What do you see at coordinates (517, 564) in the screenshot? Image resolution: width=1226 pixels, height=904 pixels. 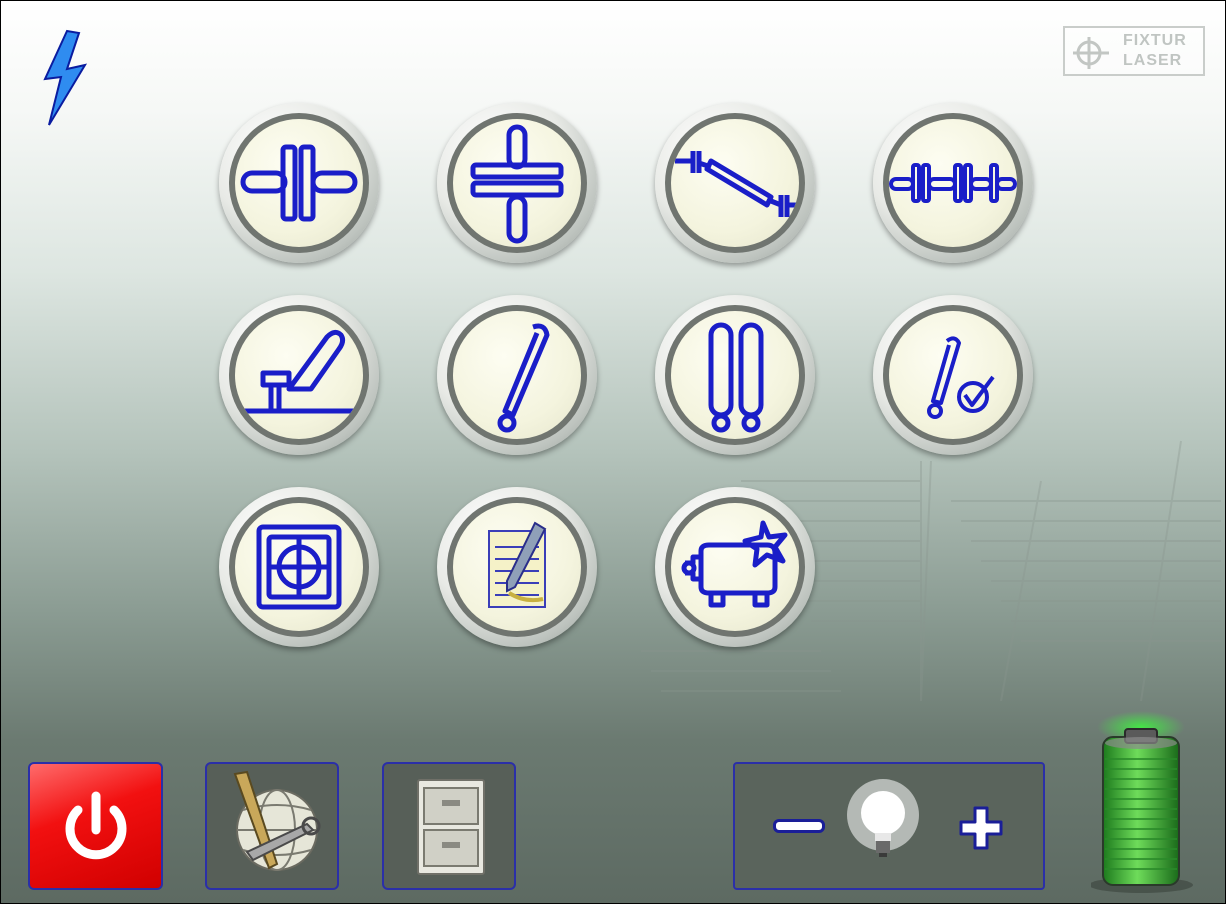 I see `notes-pencil-icon` at bounding box center [517, 564].